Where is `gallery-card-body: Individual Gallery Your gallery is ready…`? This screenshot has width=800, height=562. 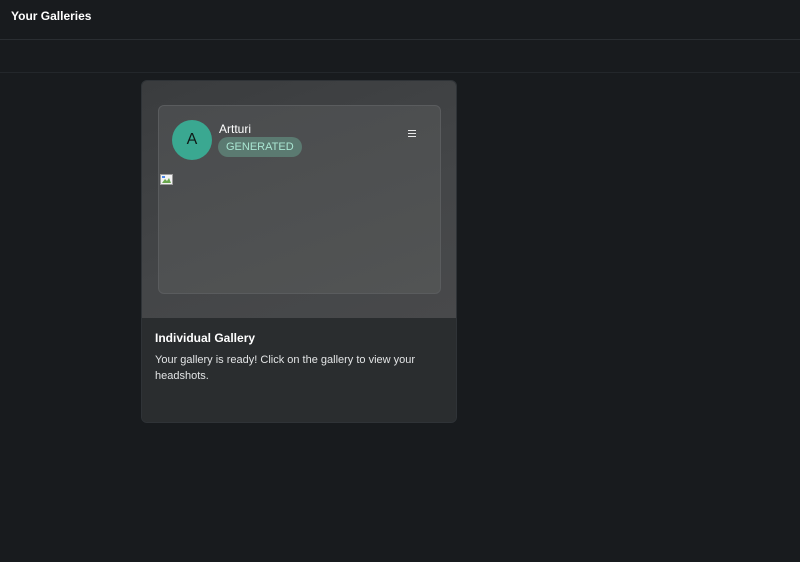
gallery-card-body: Individual Gallery Your gallery is ready… is located at coordinates (299, 370).